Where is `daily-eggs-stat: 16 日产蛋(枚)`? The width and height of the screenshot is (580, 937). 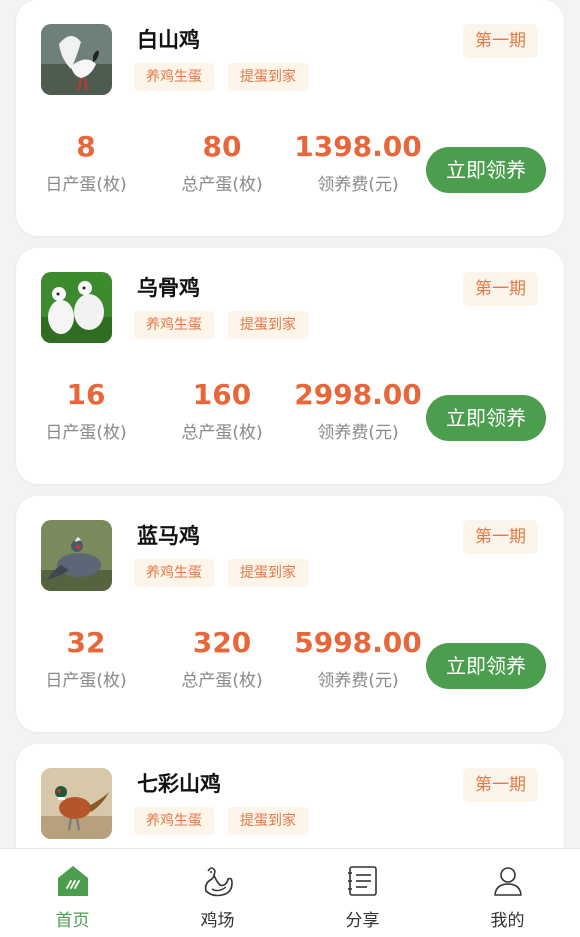 daily-eggs-stat: 16 日产蛋(枚) is located at coordinates (86, 410).